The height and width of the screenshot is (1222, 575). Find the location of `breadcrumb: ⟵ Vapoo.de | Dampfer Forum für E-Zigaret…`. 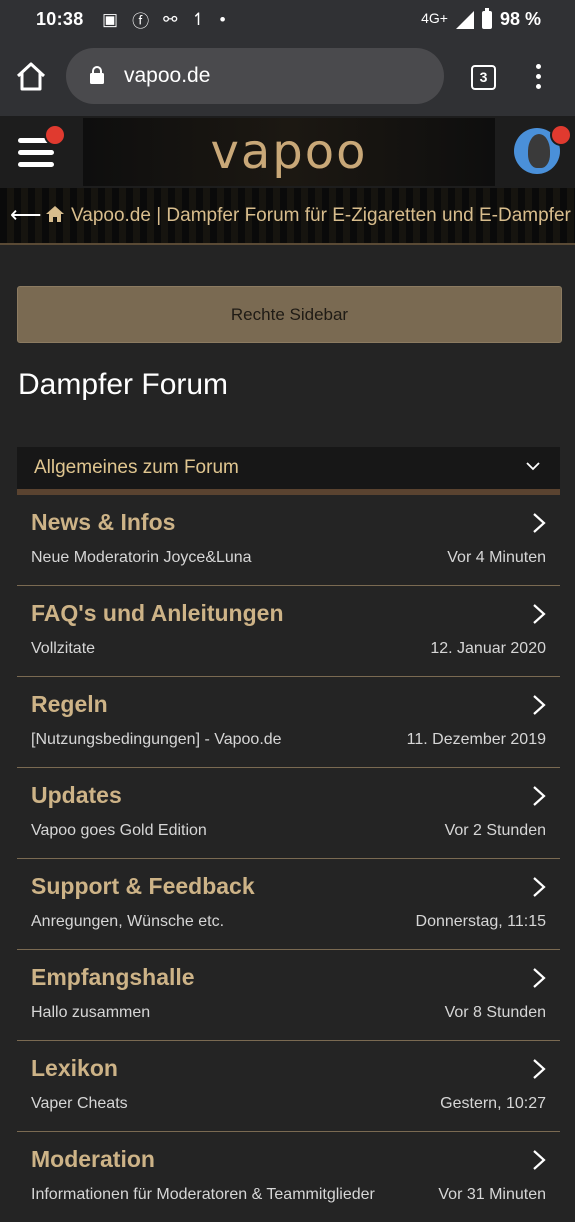

breadcrumb: ⟵ Vapoo.de | Dampfer Forum für E-Zigaret… is located at coordinates (287, 216).